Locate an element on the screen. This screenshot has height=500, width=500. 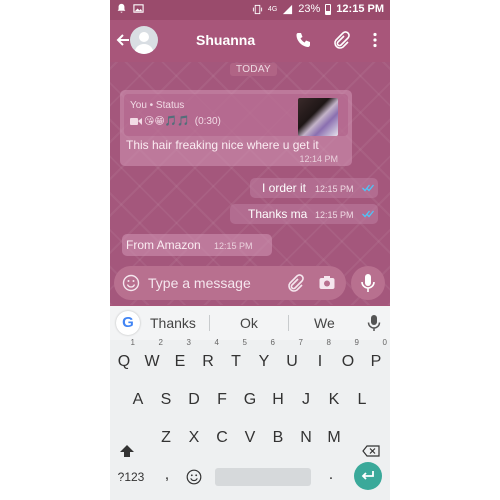
key-l: L is located at coordinates (362, 400).